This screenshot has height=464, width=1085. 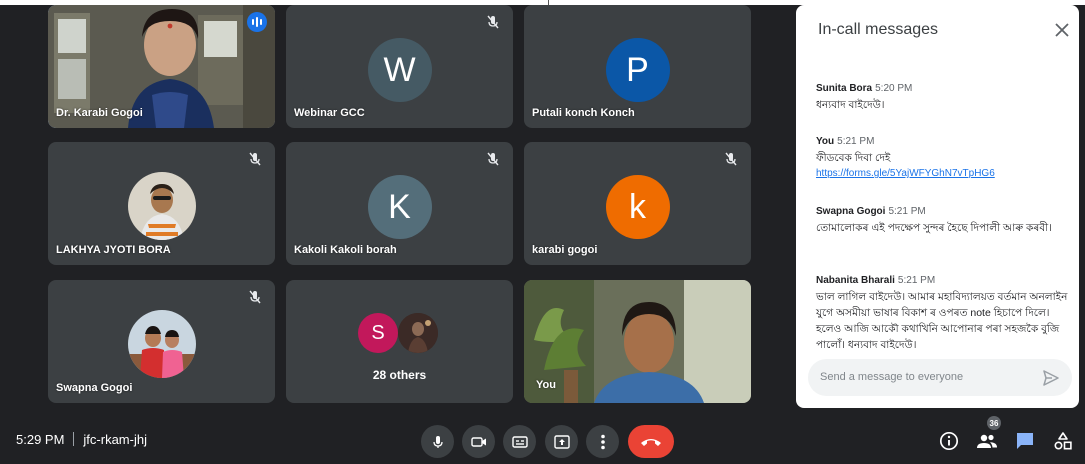 I want to click on message-time: 5:20 PM, so click(x=894, y=88).